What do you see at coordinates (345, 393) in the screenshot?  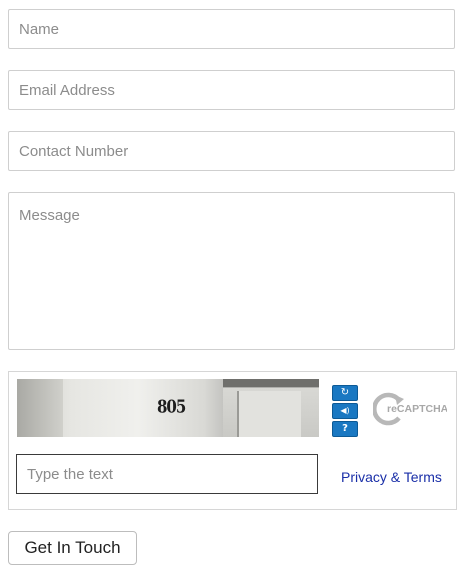 I see `refresh-icon: ↻` at bounding box center [345, 393].